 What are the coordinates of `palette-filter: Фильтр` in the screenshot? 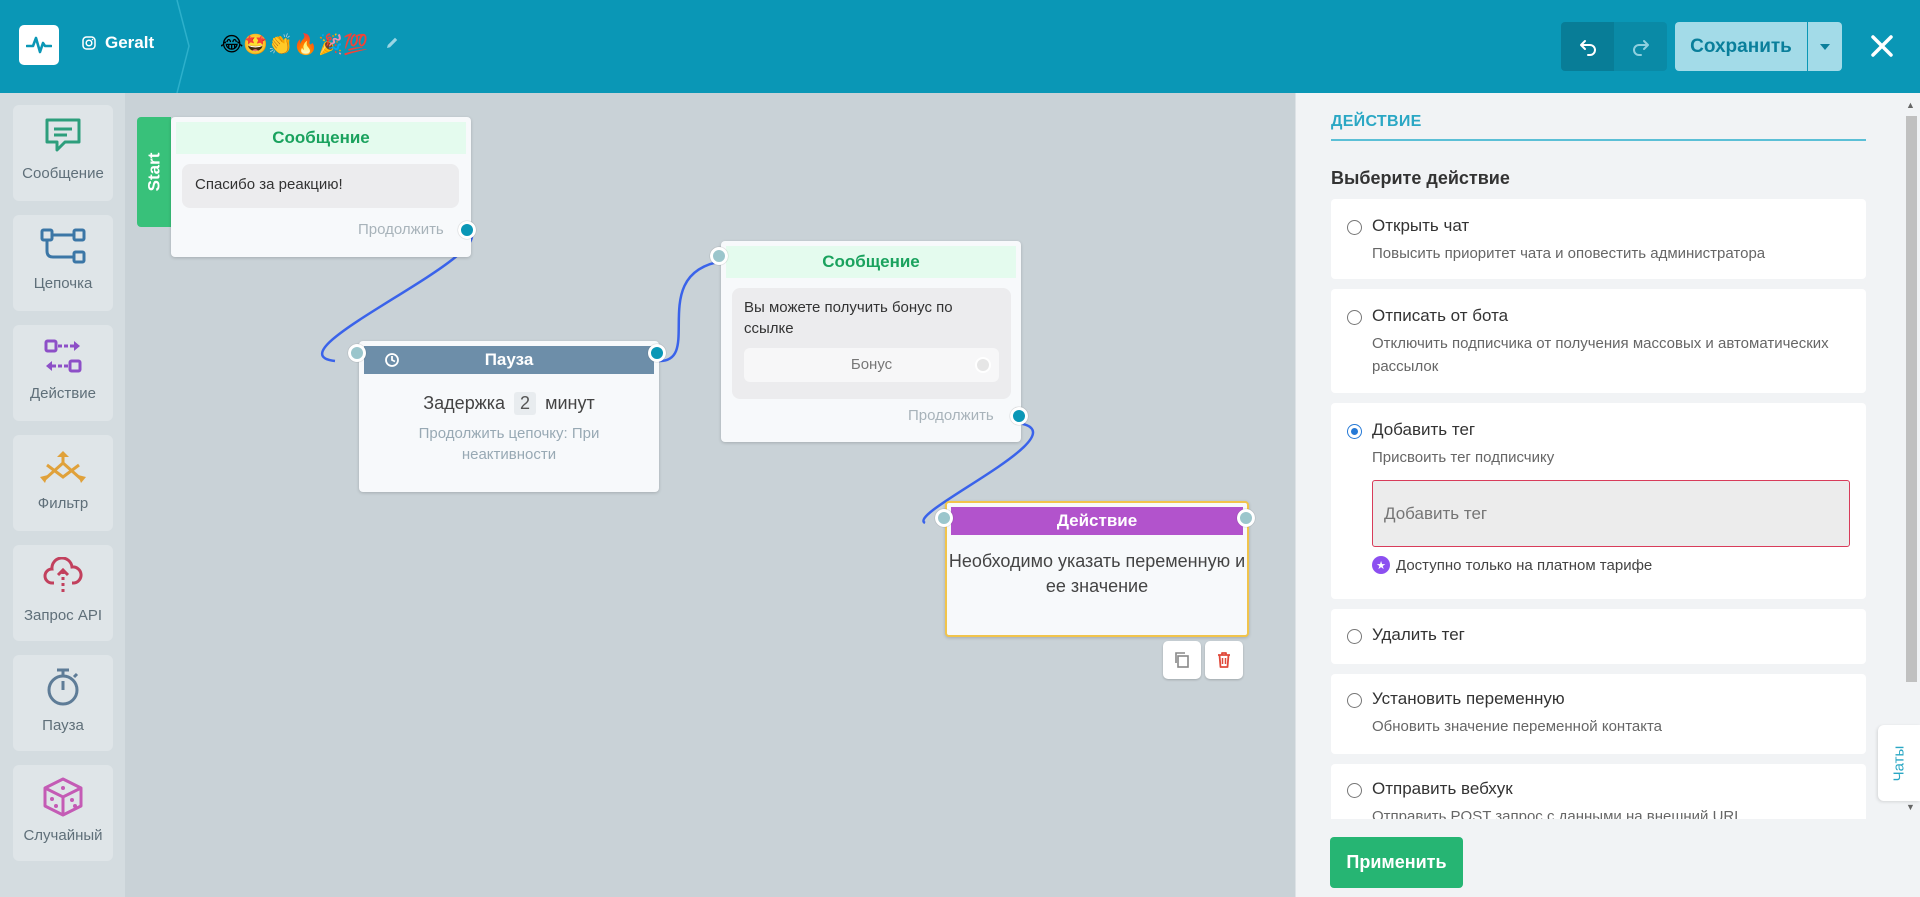 It's located at (63, 483).